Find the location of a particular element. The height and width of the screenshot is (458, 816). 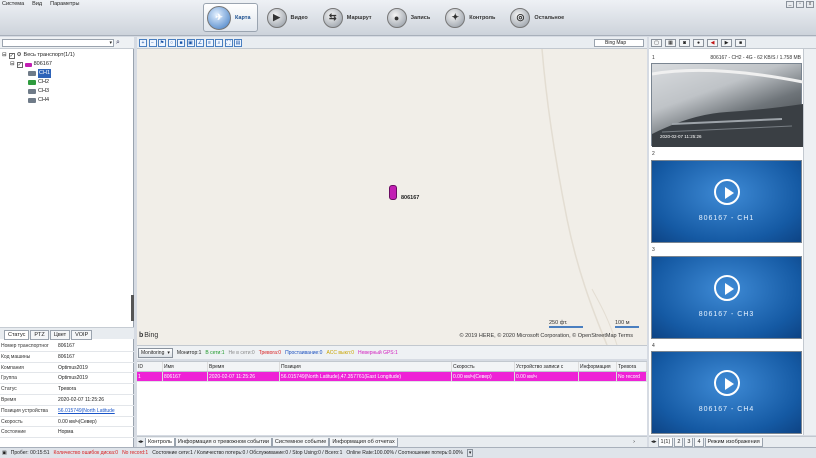

tab-system-events: Системное событие is located at coordinates (300, 442).